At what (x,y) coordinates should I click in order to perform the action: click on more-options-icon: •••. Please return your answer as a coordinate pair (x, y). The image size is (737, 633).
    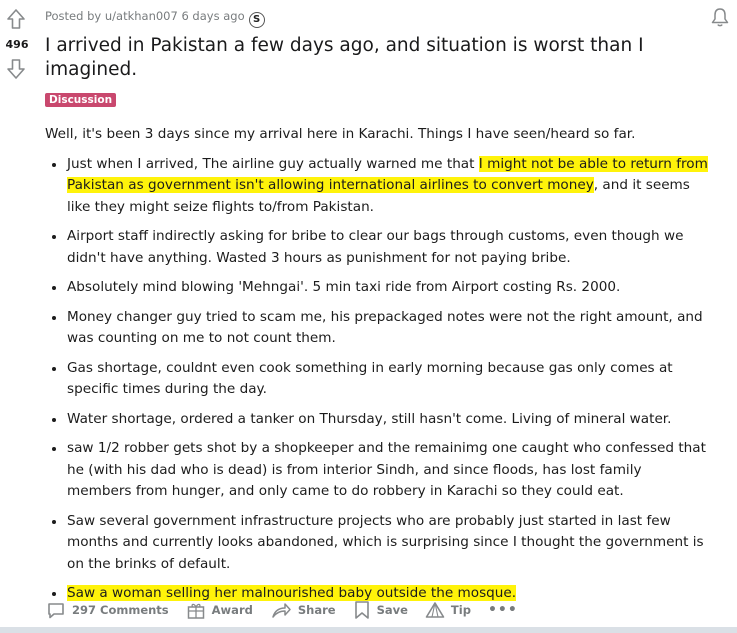
    Looking at the image, I should click on (503, 610).